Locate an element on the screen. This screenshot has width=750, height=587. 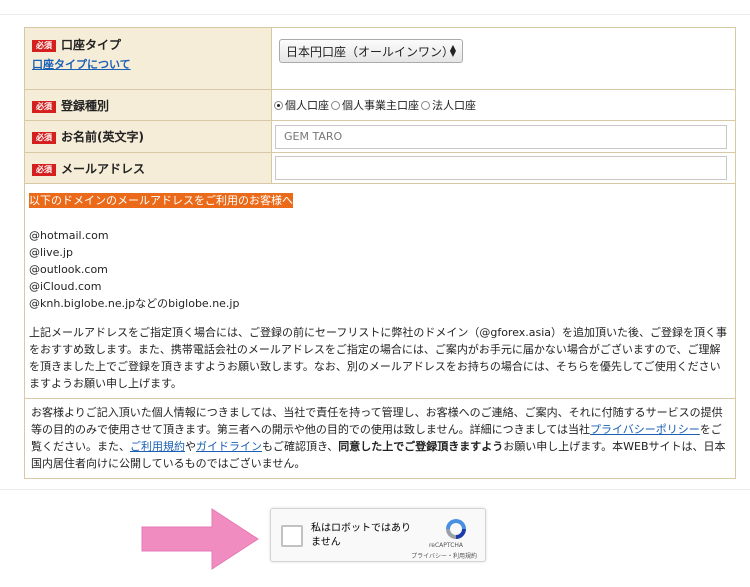
recaptcha-brand: reCAPTCHA is located at coordinates (445, 545).